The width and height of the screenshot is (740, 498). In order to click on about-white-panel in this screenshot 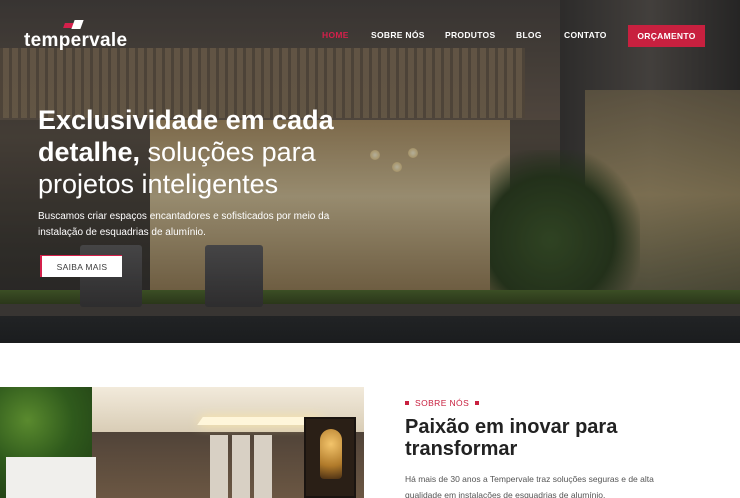, I will do `click(51, 477)`.